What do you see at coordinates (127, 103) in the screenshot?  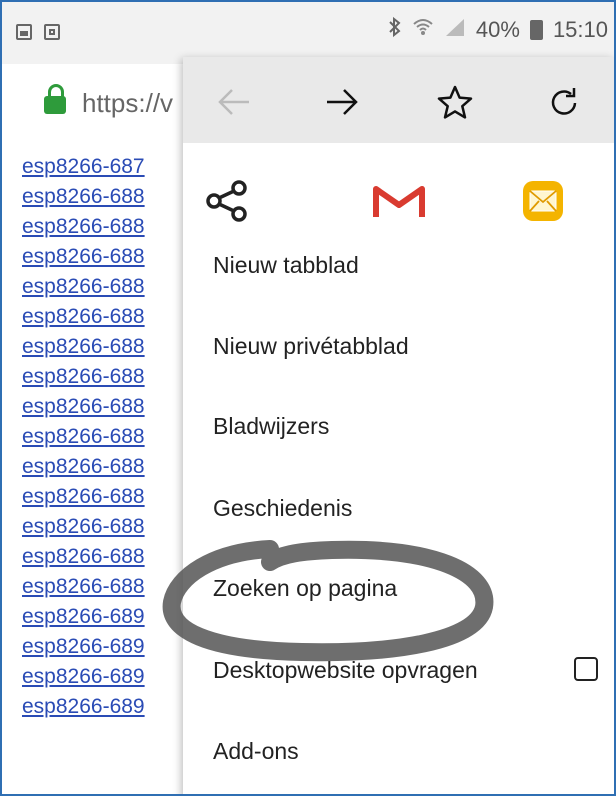 I see `url-text: https://v` at bounding box center [127, 103].